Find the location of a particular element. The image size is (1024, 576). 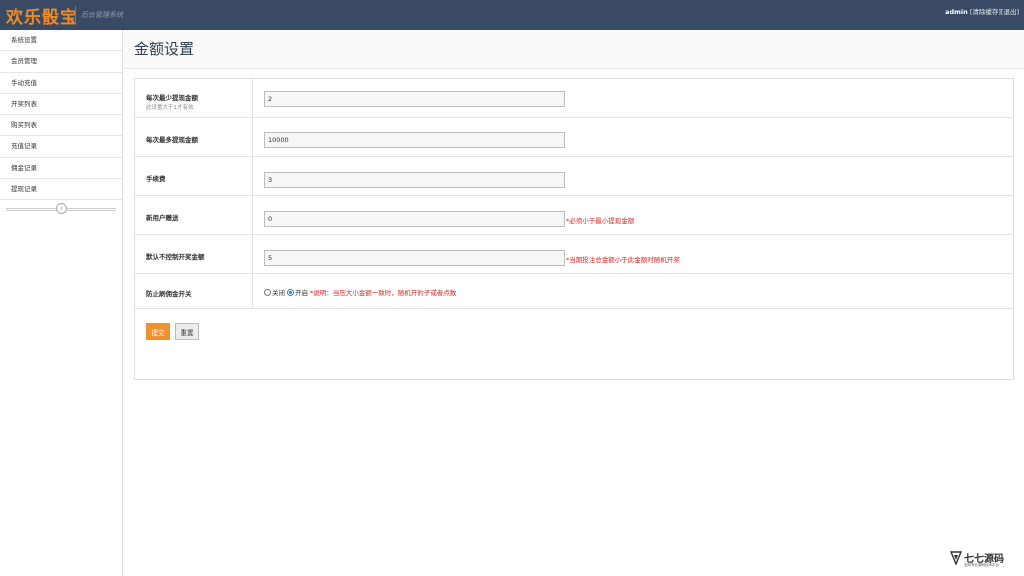

watermark: 七七源码 全网专业源码技术平台 is located at coordinates (979, 560).